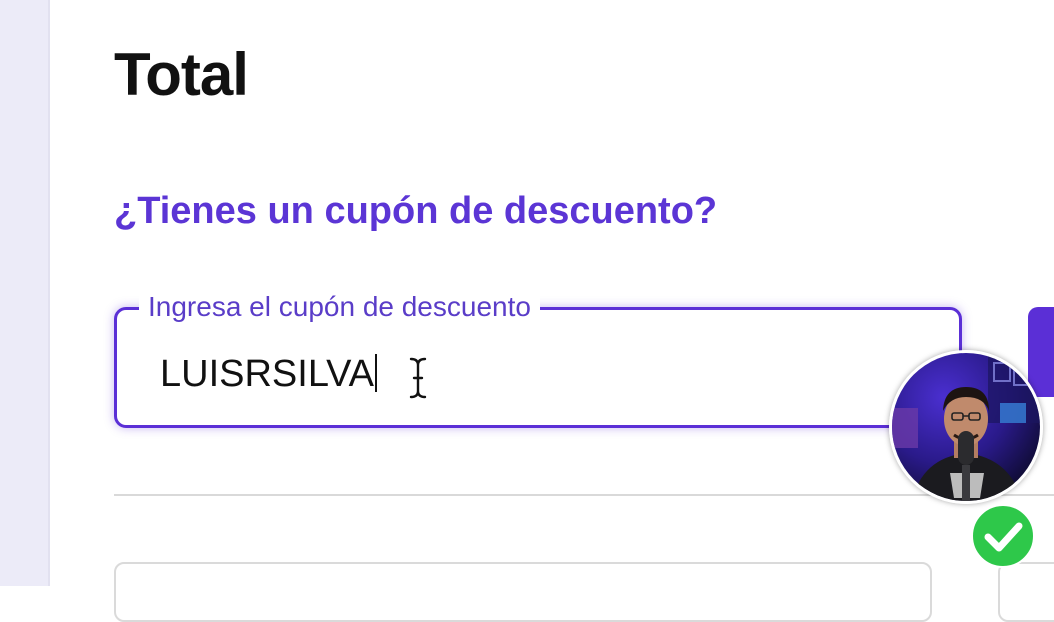 The width and height of the screenshot is (1054, 622). I want to click on coupon-input-value: LUISRSILVA, so click(267, 374).